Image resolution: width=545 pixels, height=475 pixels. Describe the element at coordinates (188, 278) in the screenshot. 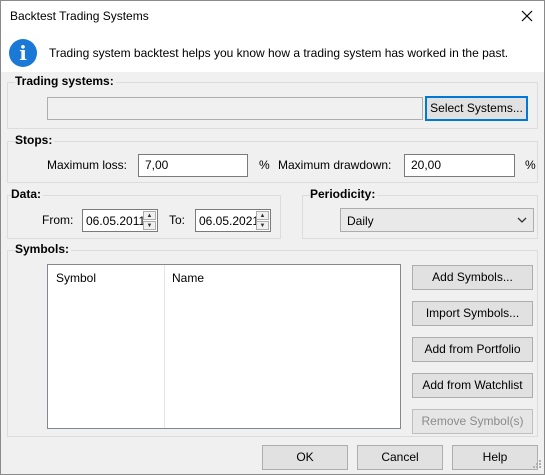

I see `column-header-name: Name` at that location.